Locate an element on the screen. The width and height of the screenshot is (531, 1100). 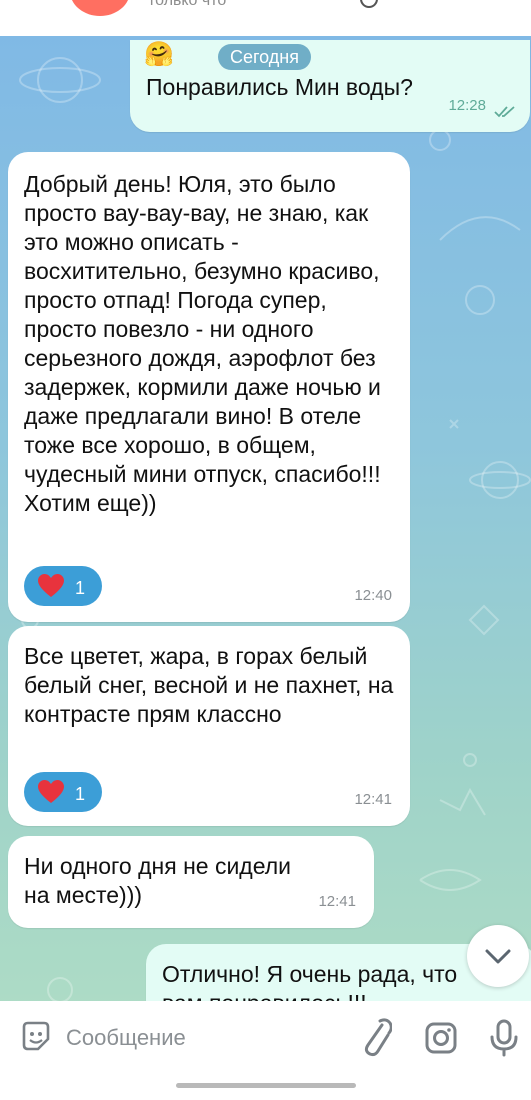
voice-button is located at coordinates (504, 1038).